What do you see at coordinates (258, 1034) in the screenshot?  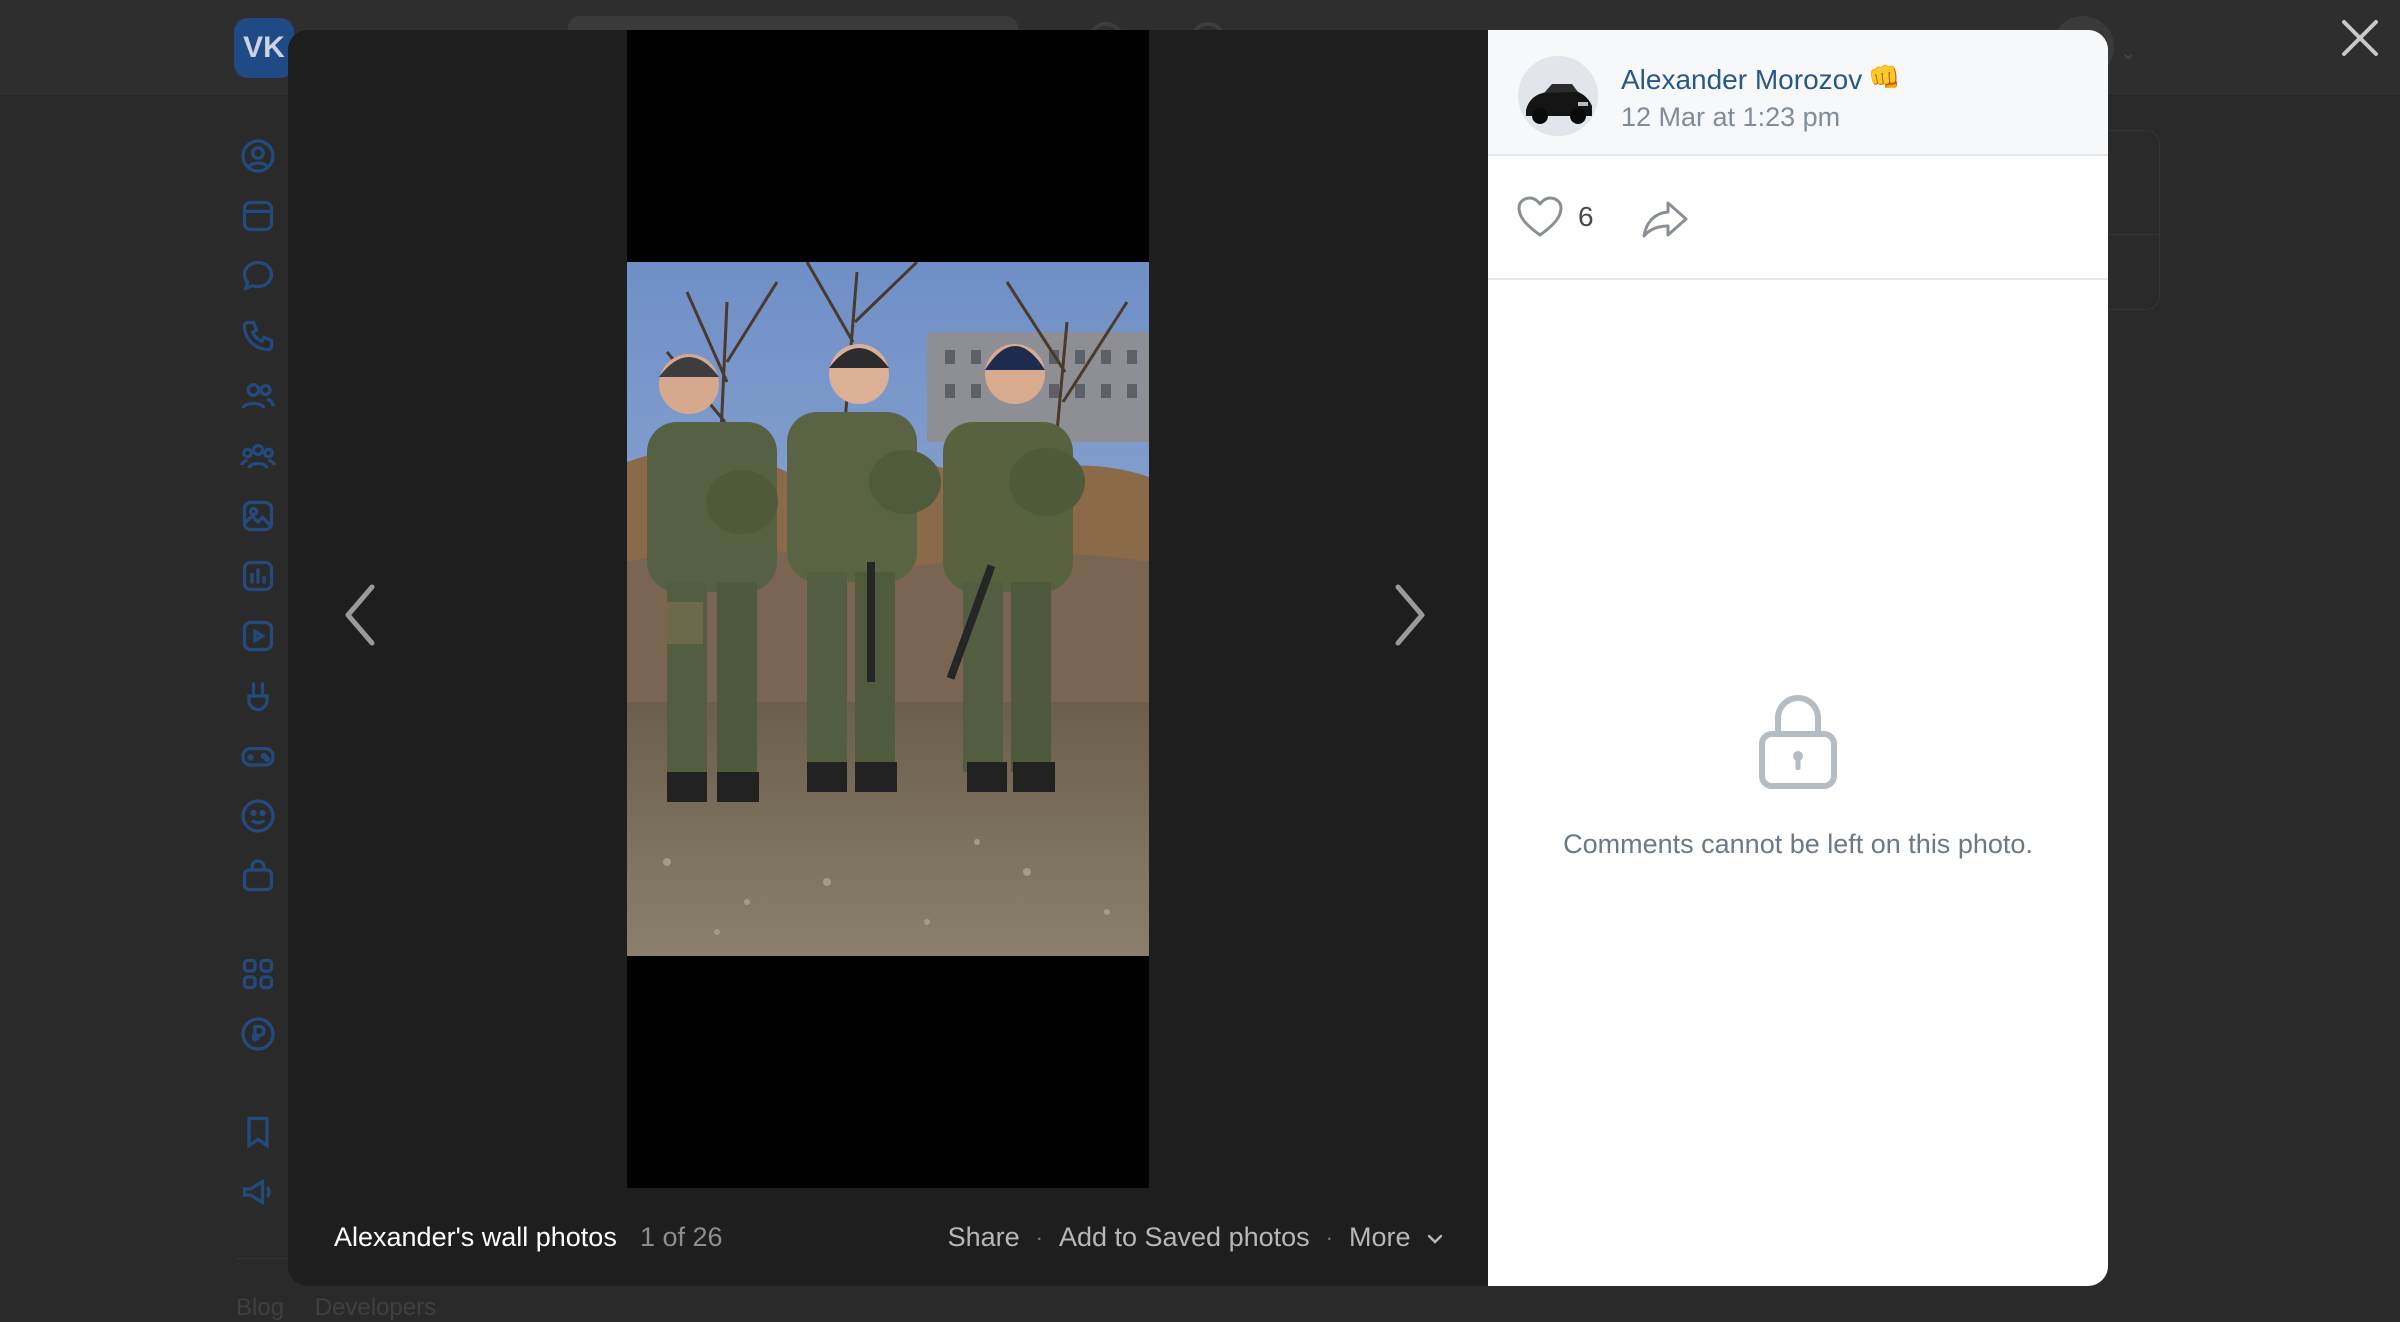 I see `payments-icon` at bounding box center [258, 1034].